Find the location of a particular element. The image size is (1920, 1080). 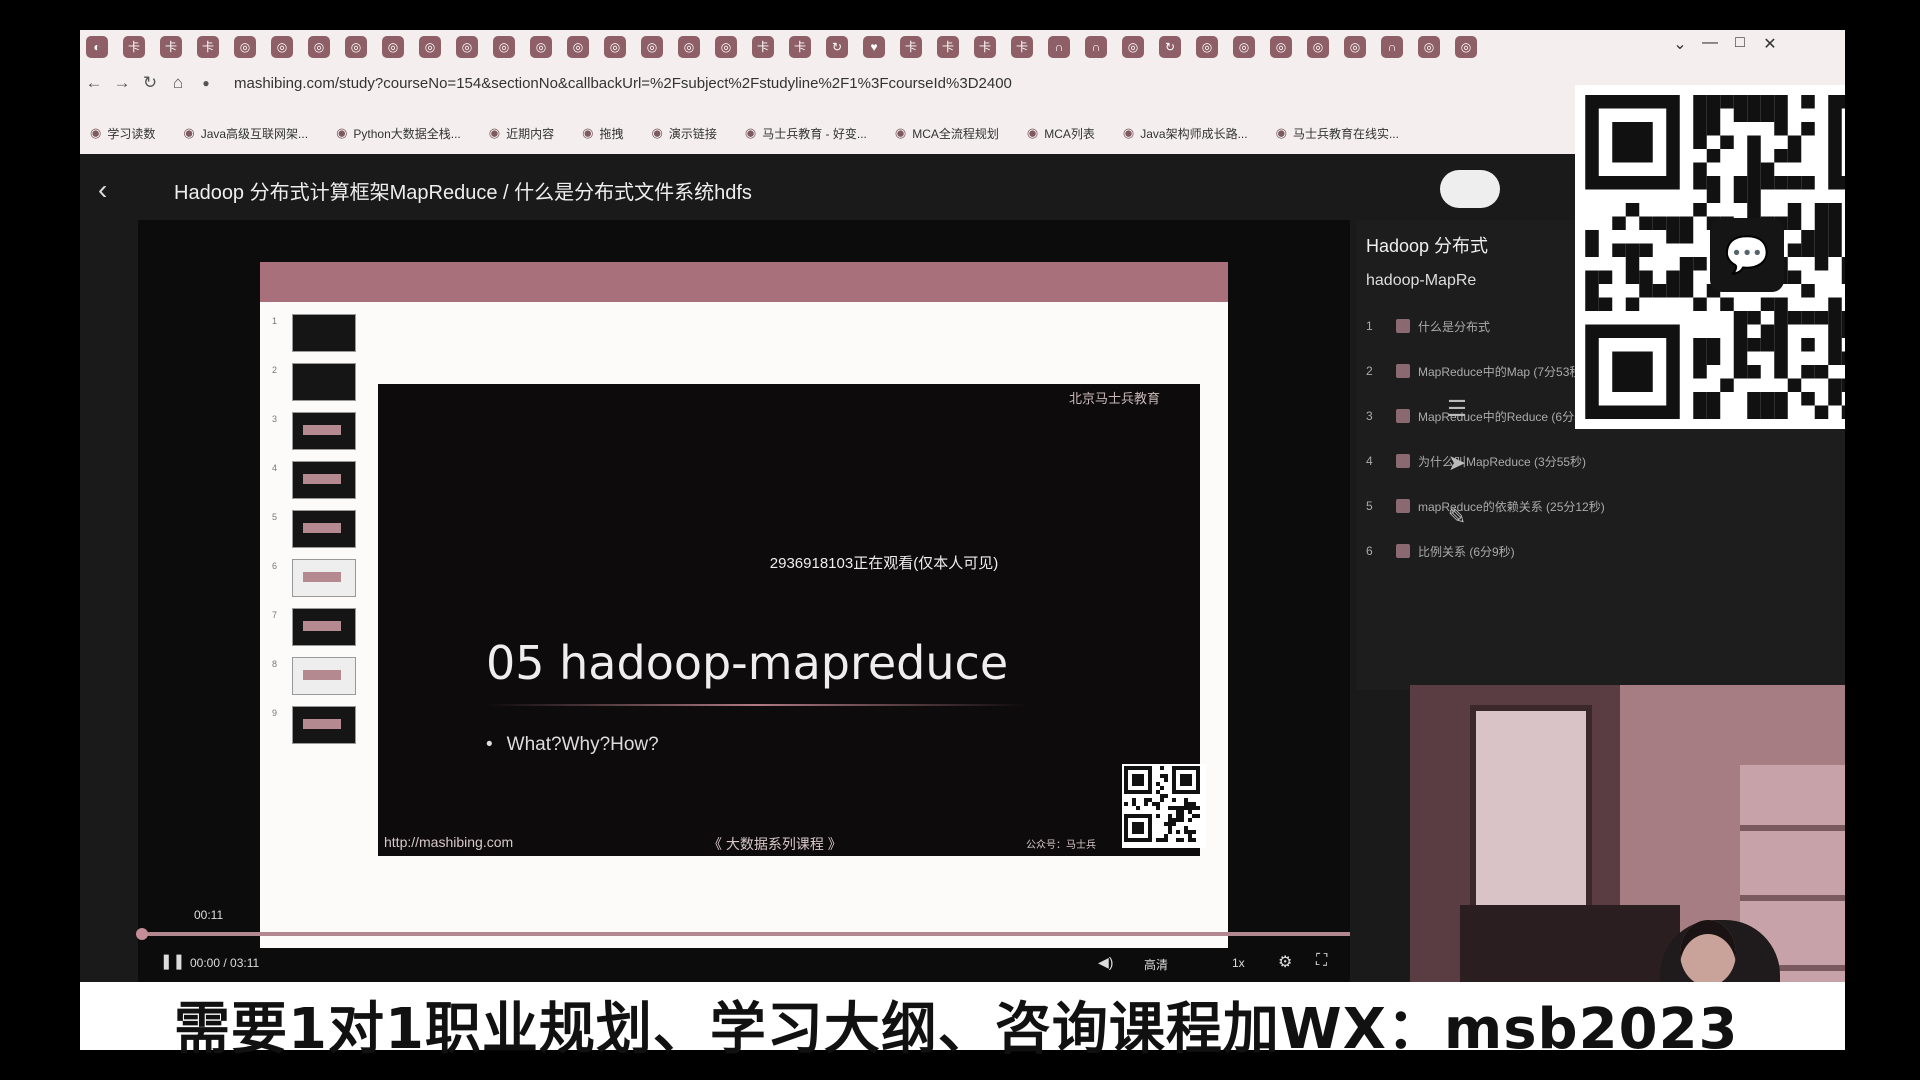

bookmark-item: ◉ MCA全流程规划 is located at coordinates (947, 133).